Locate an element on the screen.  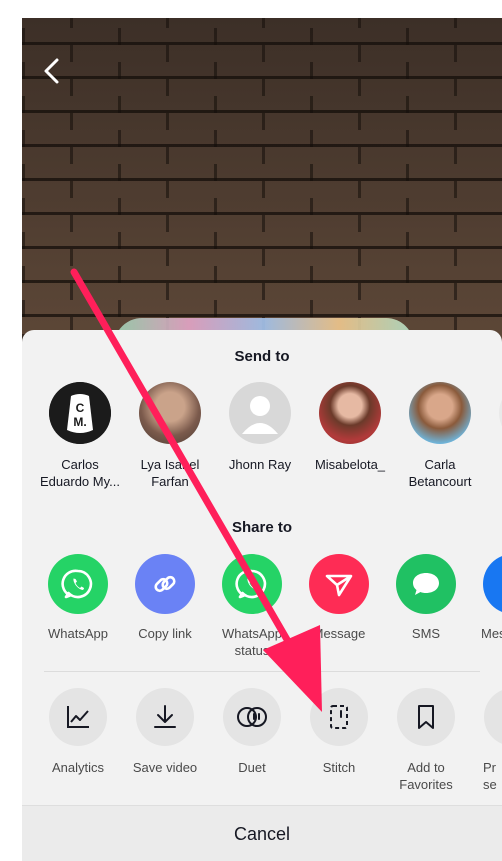
cancel-label: Cancel is located at coordinates (262, 834).